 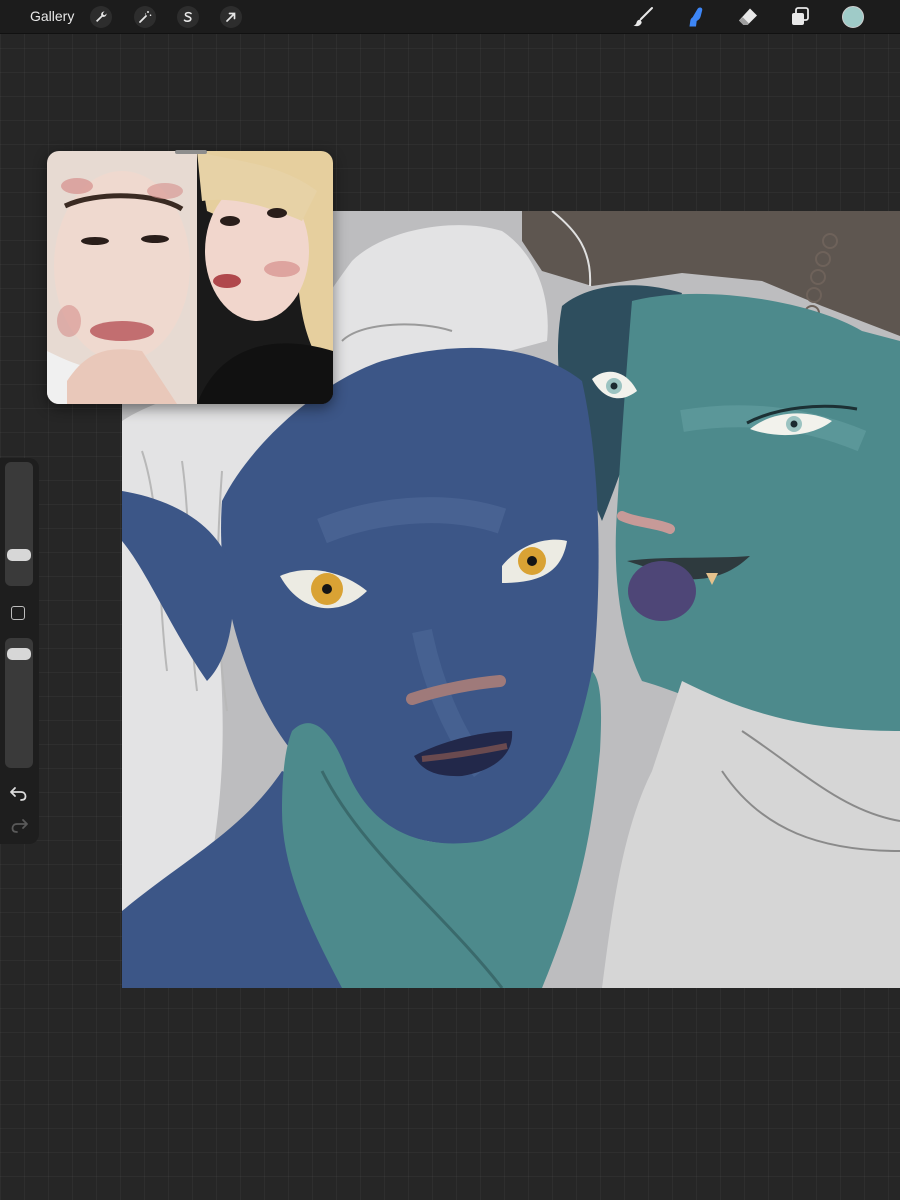 What do you see at coordinates (19, 524) in the screenshot?
I see `brush-size-slider` at bounding box center [19, 524].